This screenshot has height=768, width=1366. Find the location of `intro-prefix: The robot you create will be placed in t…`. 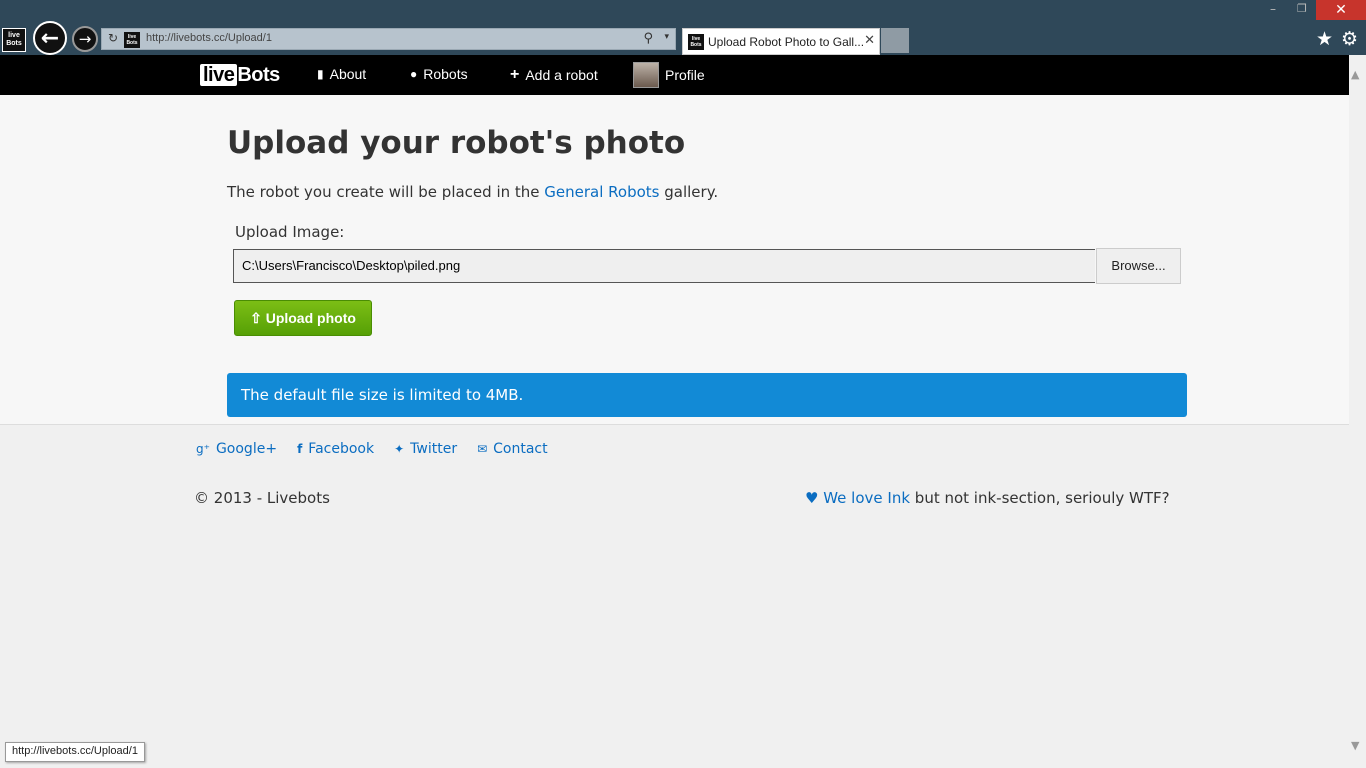

intro-prefix: The robot you create will be placed in t… is located at coordinates (386, 192).